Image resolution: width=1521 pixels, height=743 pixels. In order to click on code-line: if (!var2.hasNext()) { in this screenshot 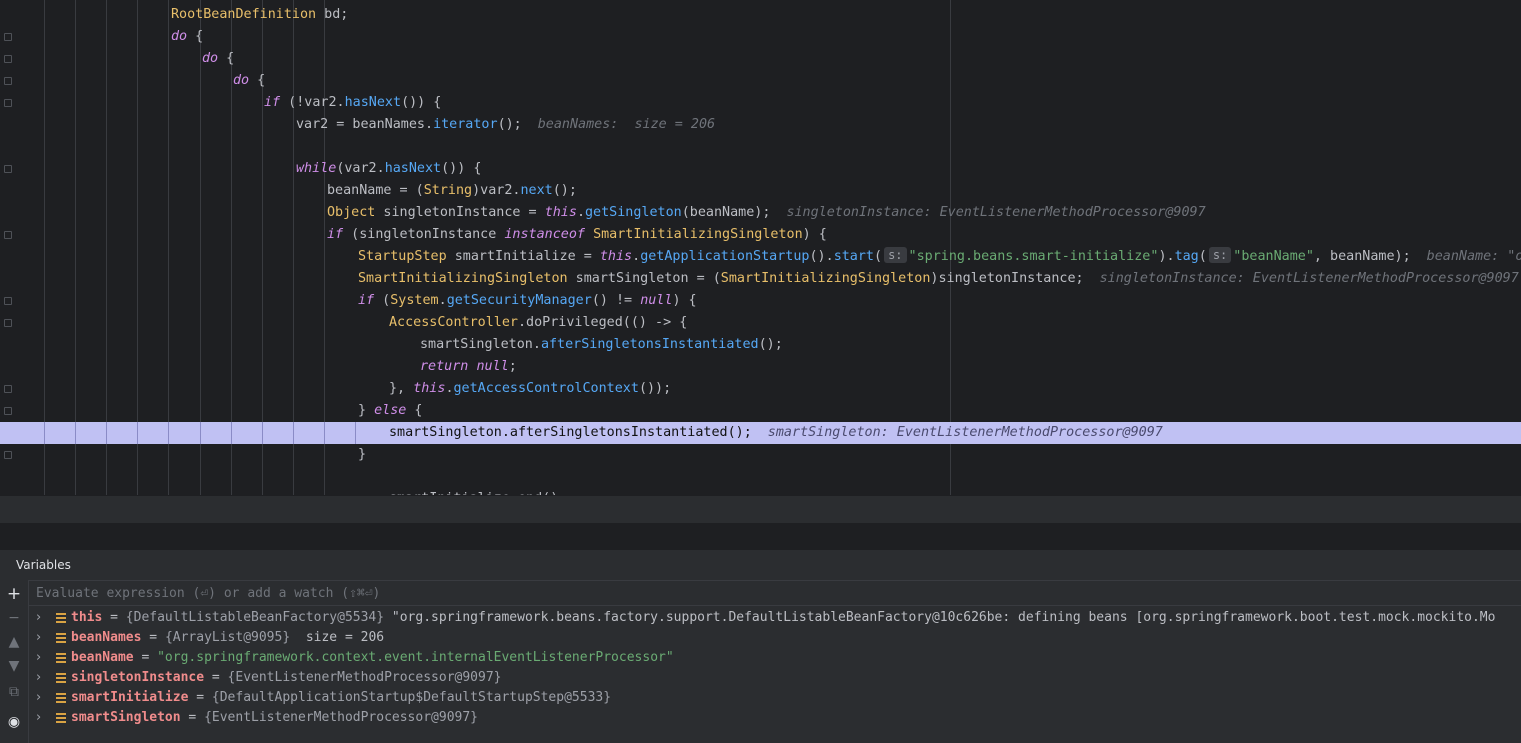, I will do `click(760, 103)`.